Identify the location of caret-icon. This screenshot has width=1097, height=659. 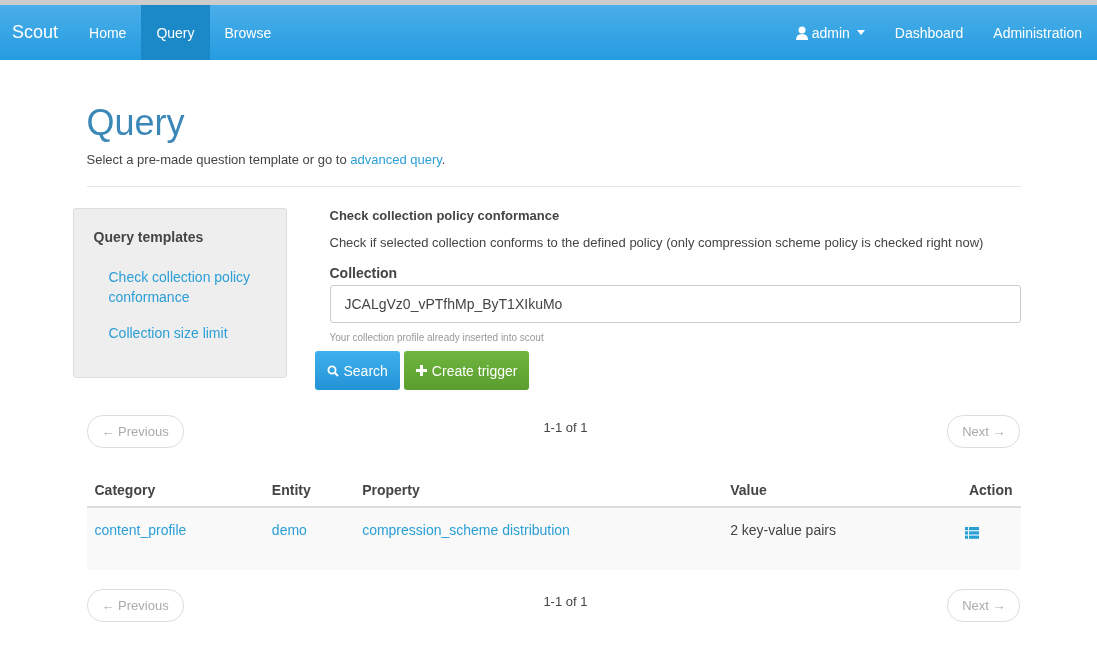
(860, 32).